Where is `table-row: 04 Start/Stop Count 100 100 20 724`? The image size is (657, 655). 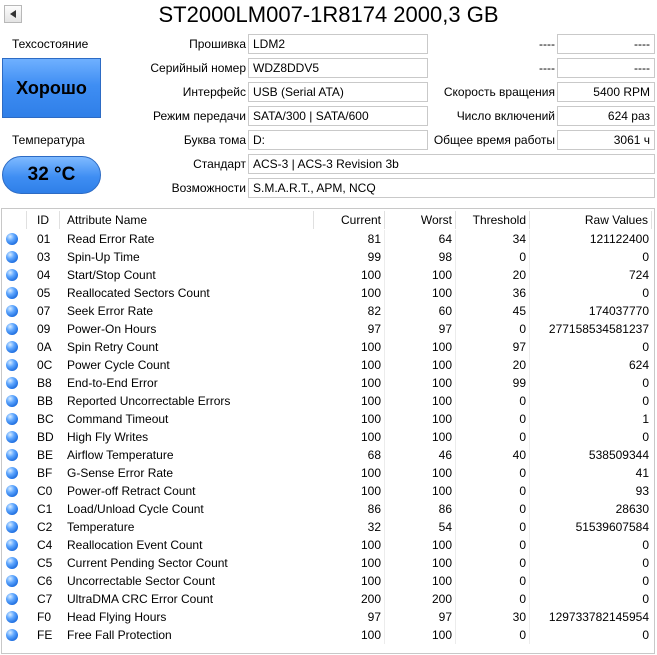
table-row: 04 Start/Stop Count 100 100 20 724 is located at coordinates (328, 275).